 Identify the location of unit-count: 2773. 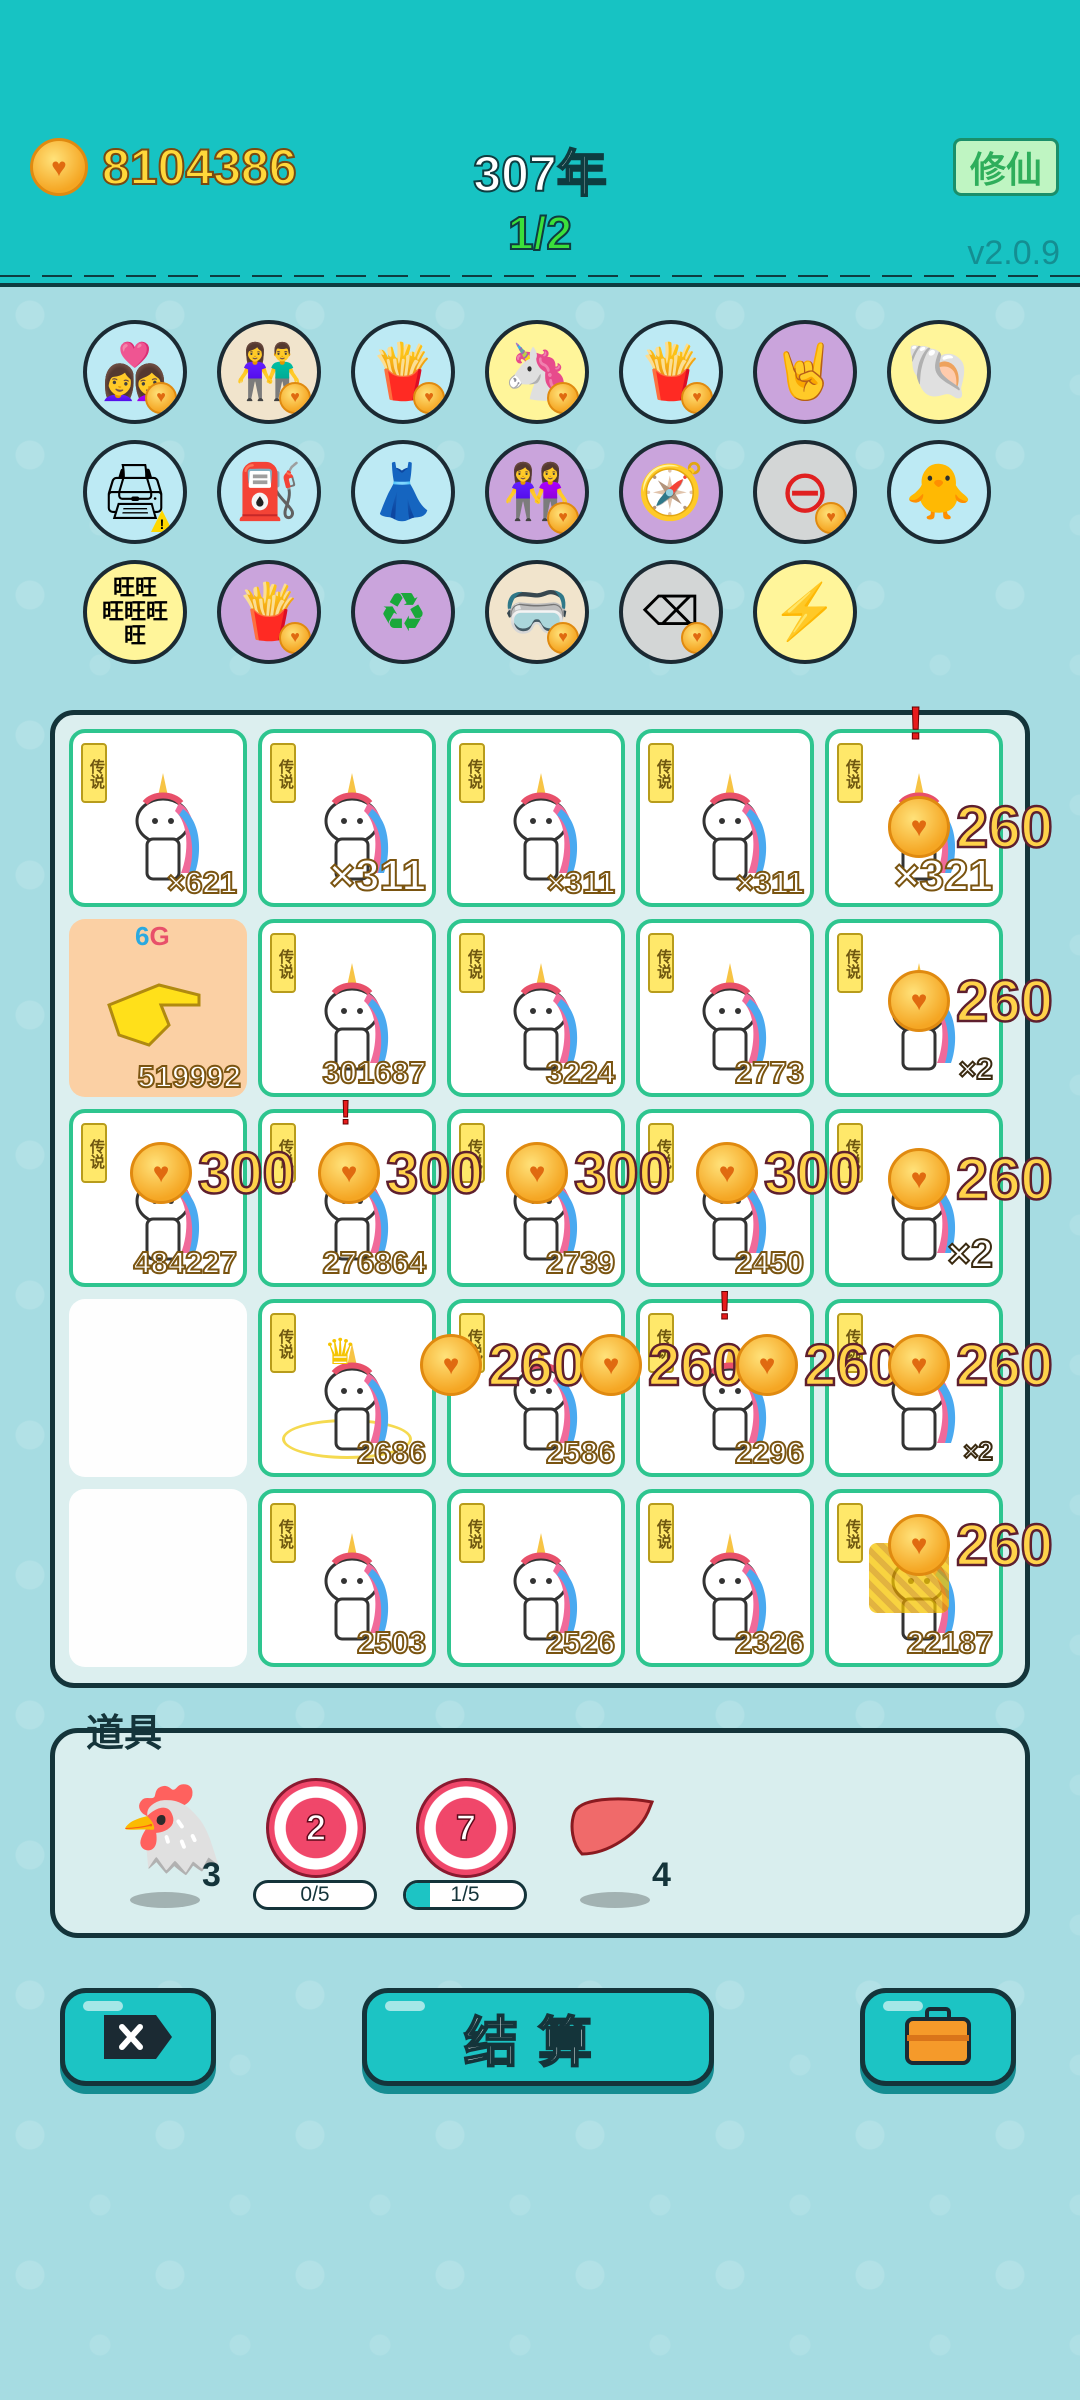
(769, 1072).